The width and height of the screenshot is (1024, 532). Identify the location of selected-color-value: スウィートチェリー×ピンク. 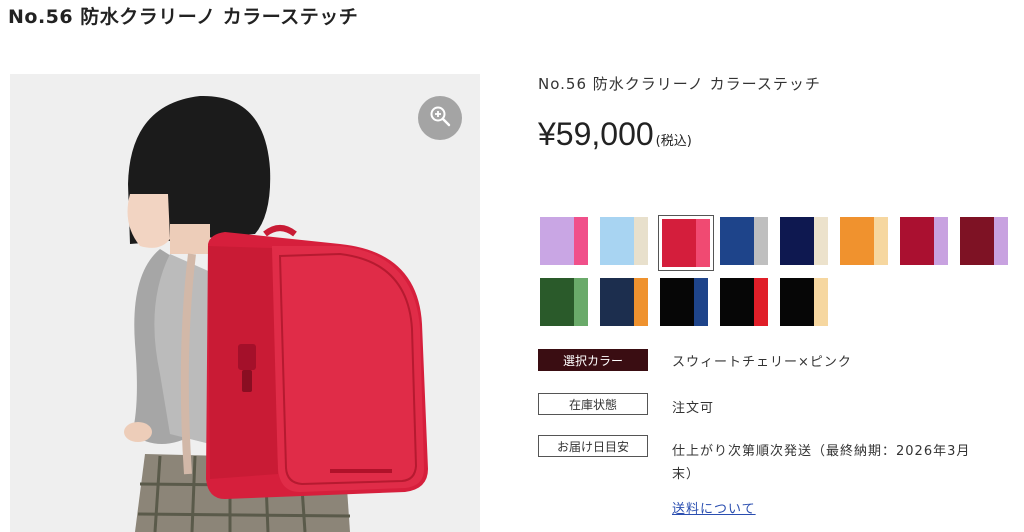
(762, 362).